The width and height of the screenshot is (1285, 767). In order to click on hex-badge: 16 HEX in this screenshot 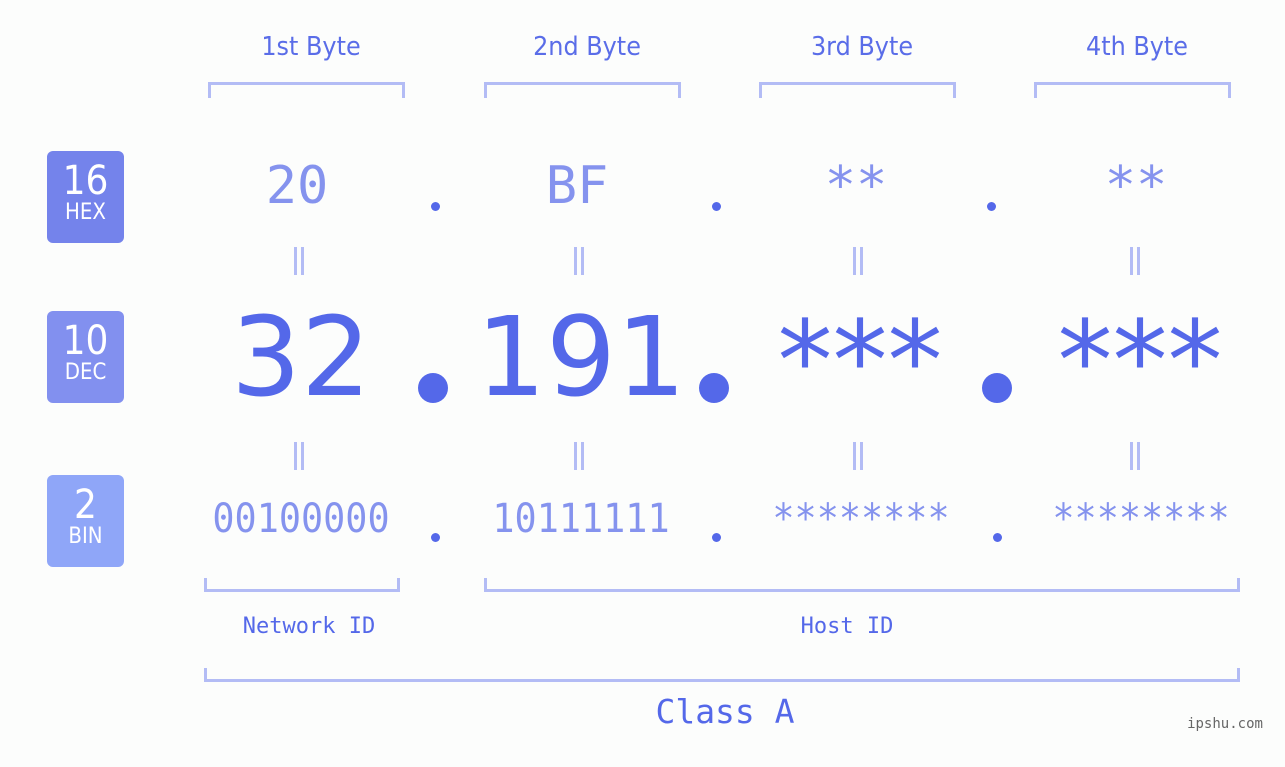, I will do `click(85, 197)`.